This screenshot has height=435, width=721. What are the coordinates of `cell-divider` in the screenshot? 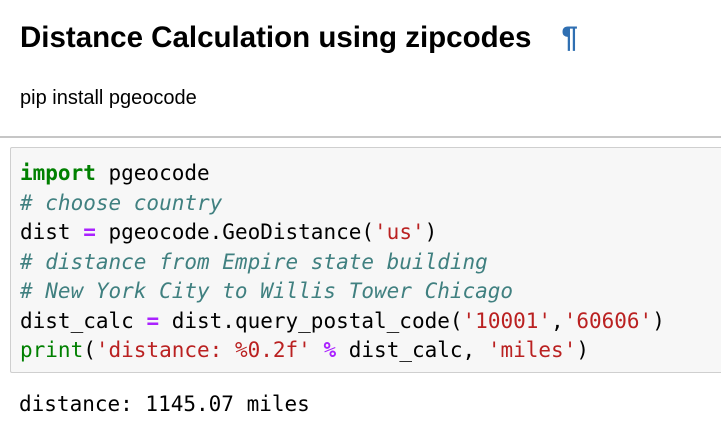 It's located at (360, 137).